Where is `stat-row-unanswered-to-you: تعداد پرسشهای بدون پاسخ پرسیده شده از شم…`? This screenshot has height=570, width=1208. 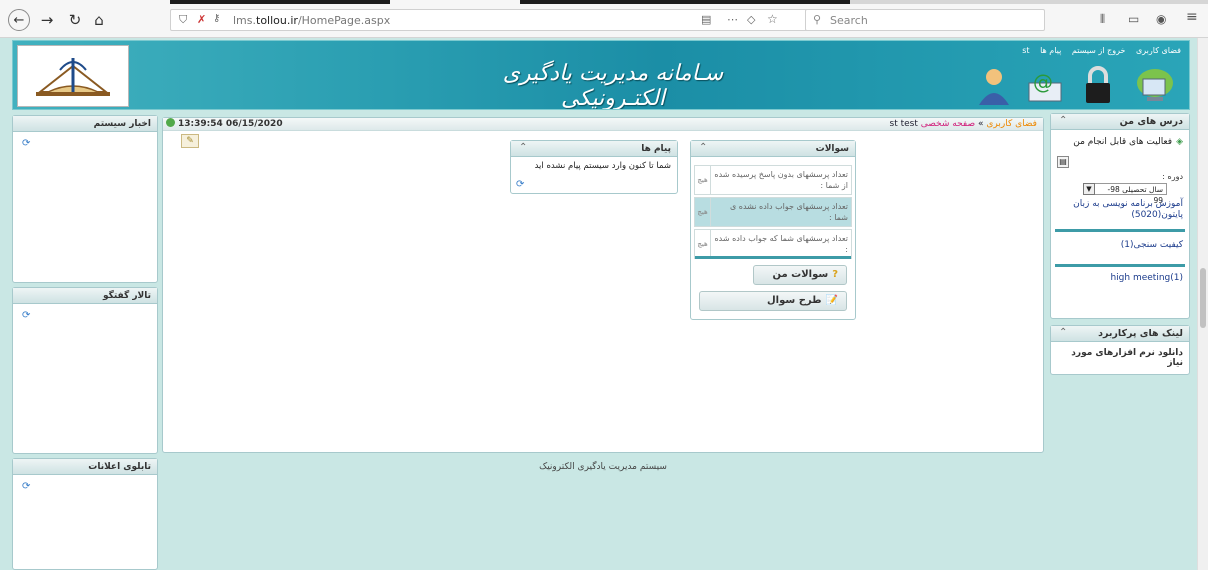 stat-row-unanswered-to-you: تعداد پرسشهای بدون پاسخ پرسیده شده از شم… is located at coordinates (773, 180).